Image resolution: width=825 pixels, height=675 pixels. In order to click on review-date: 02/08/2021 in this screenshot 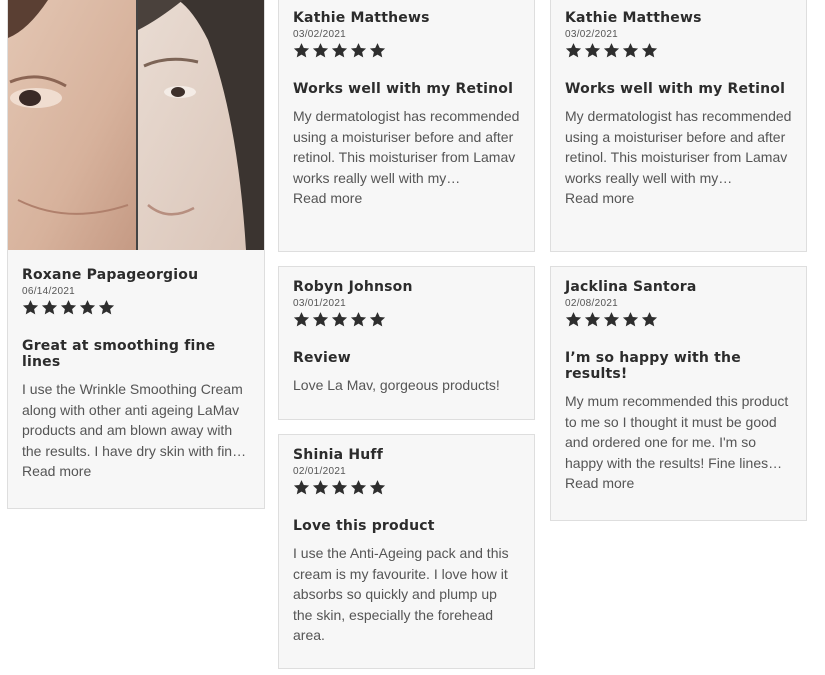, I will do `click(592, 303)`.